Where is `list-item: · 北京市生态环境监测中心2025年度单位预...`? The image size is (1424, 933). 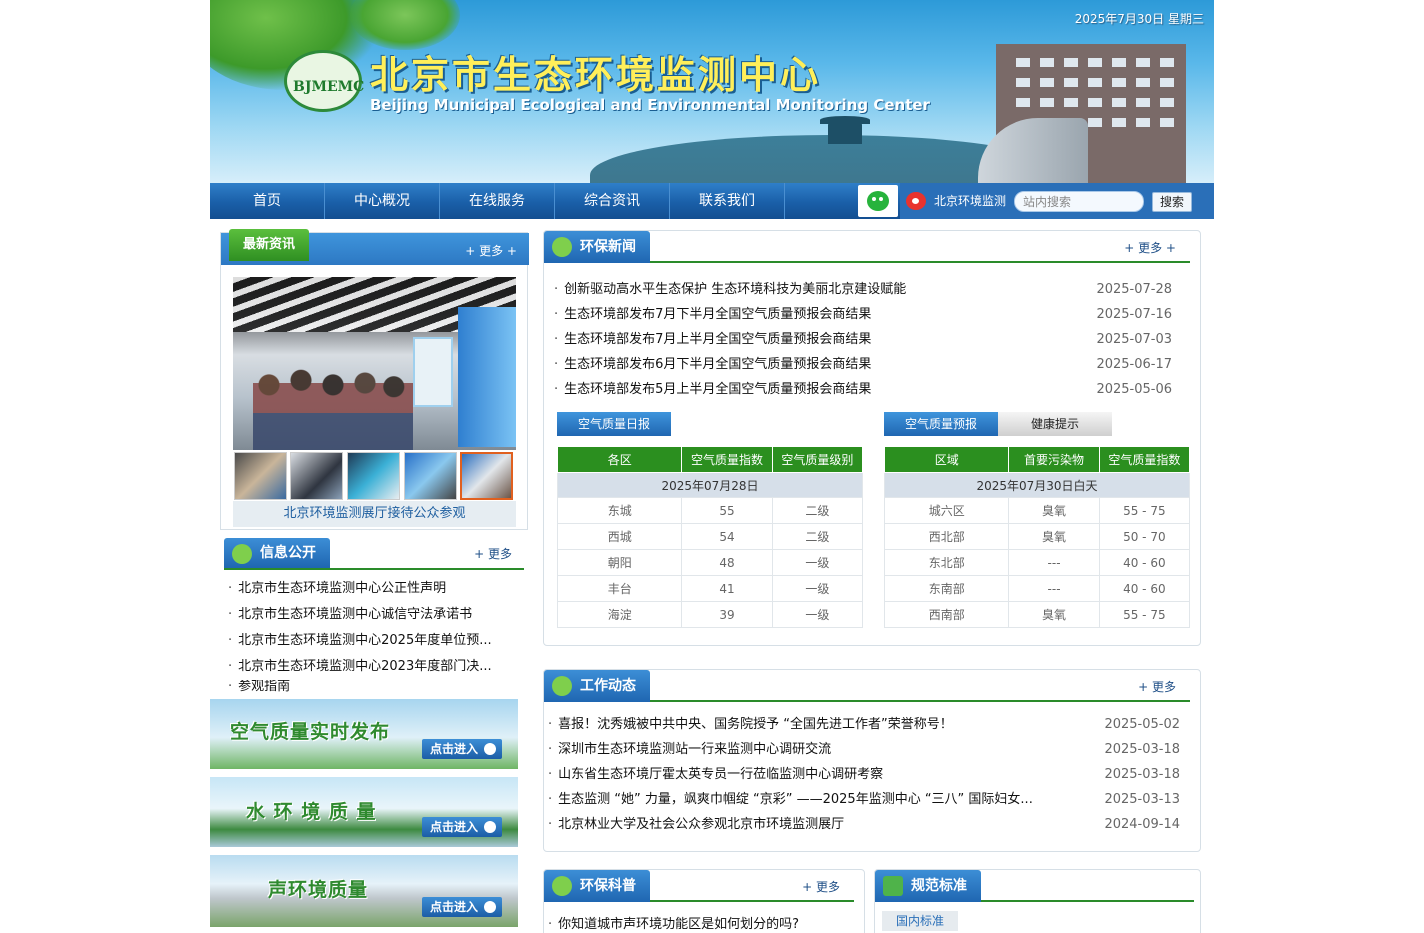 list-item: · 北京市生态环境监测中心2025年度单位预... is located at coordinates (374, 641).